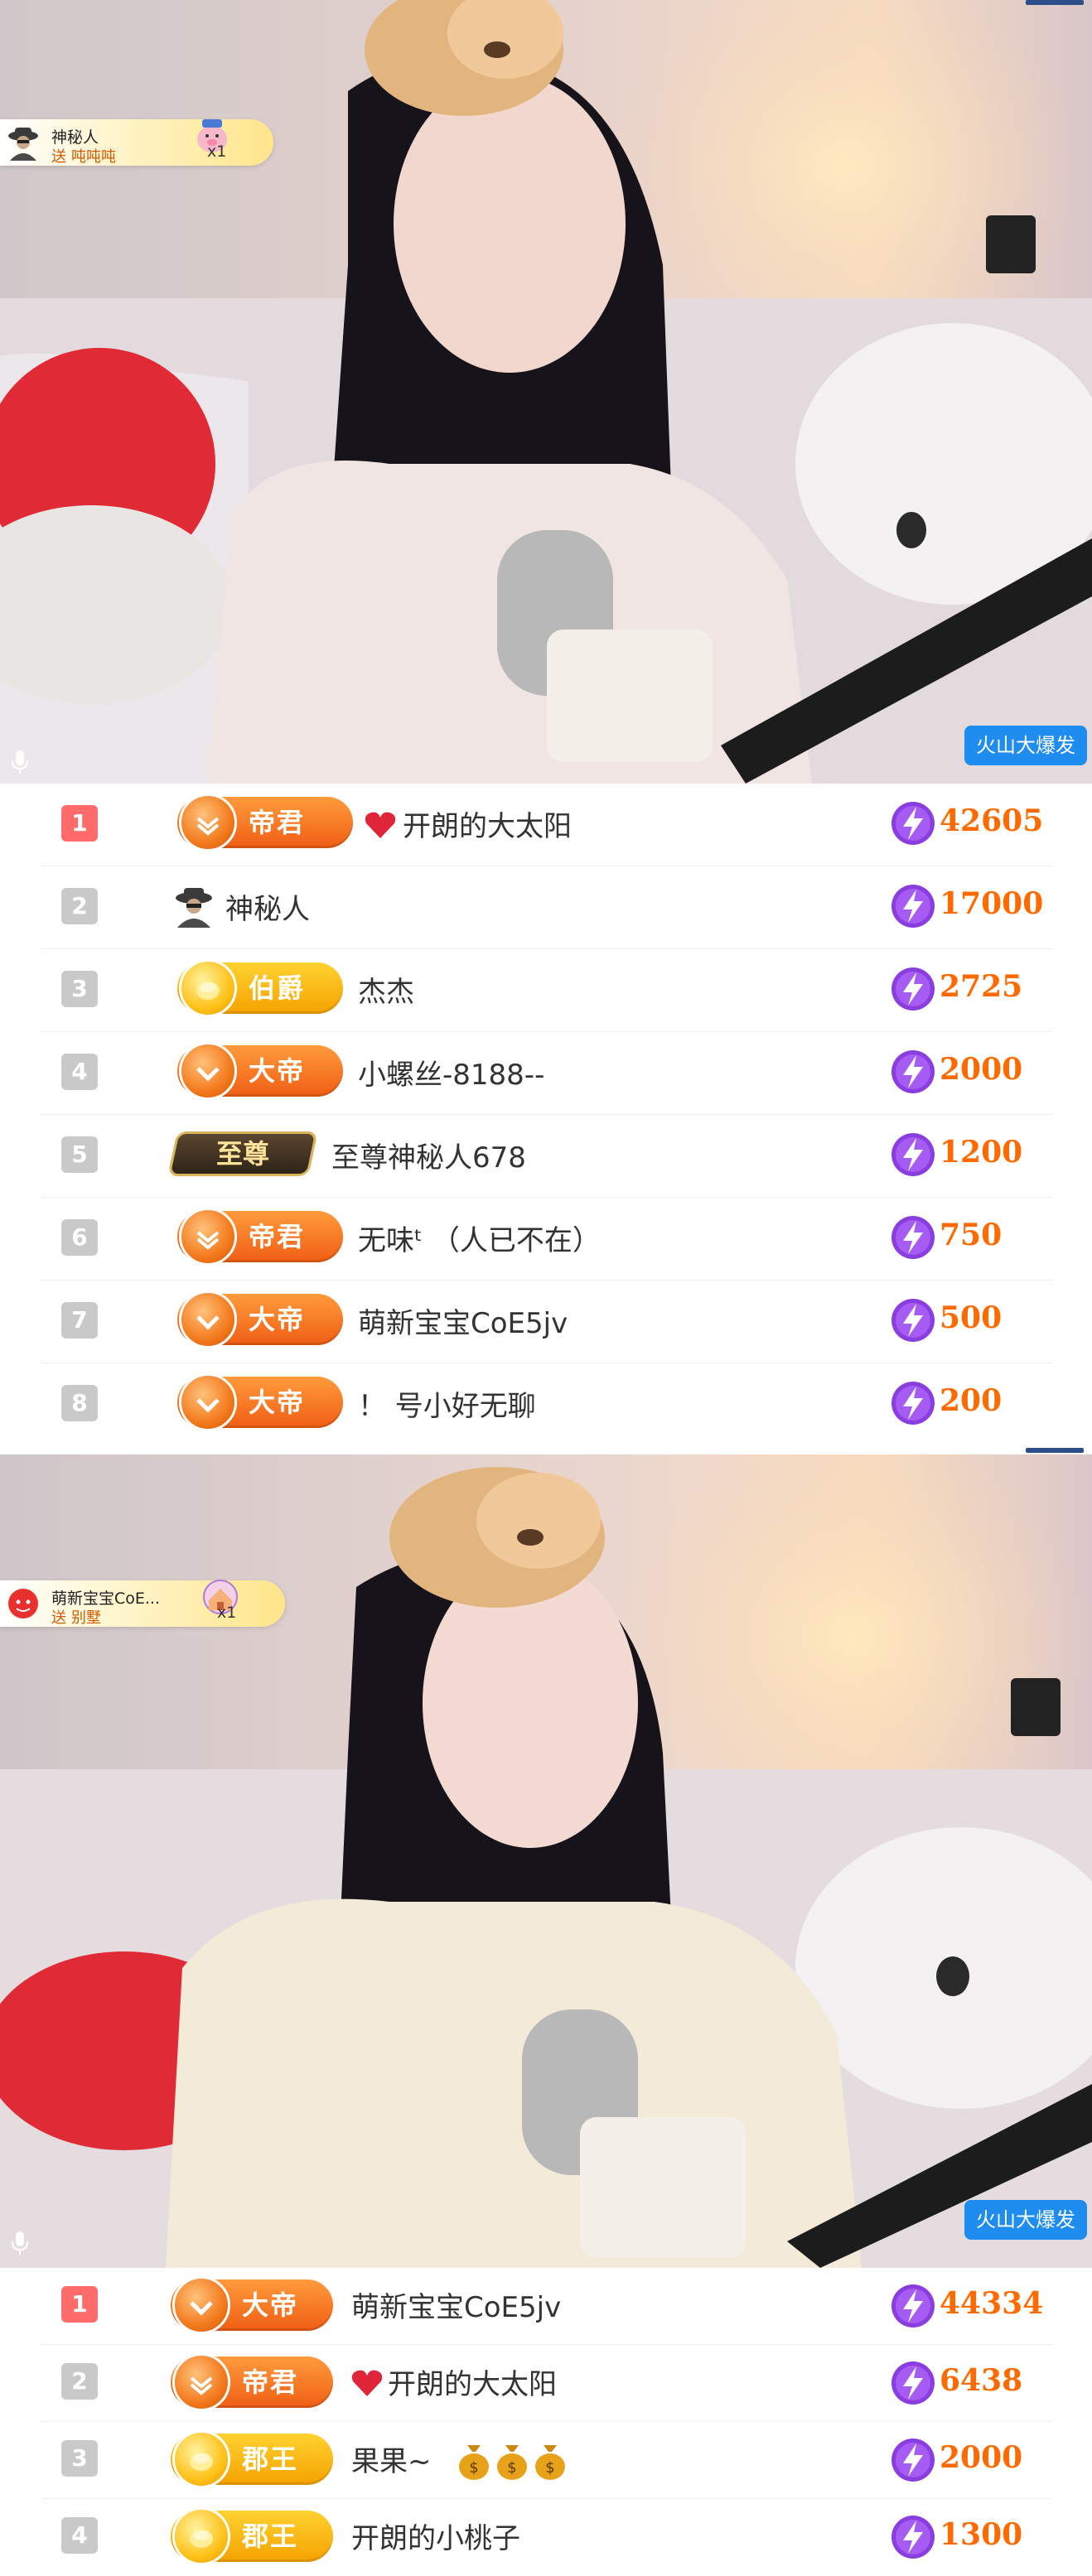  What do you see at coordinates (79, 1072) in the screenshot?
I see `rank-number: 4` at bounding box center [79, 1072].